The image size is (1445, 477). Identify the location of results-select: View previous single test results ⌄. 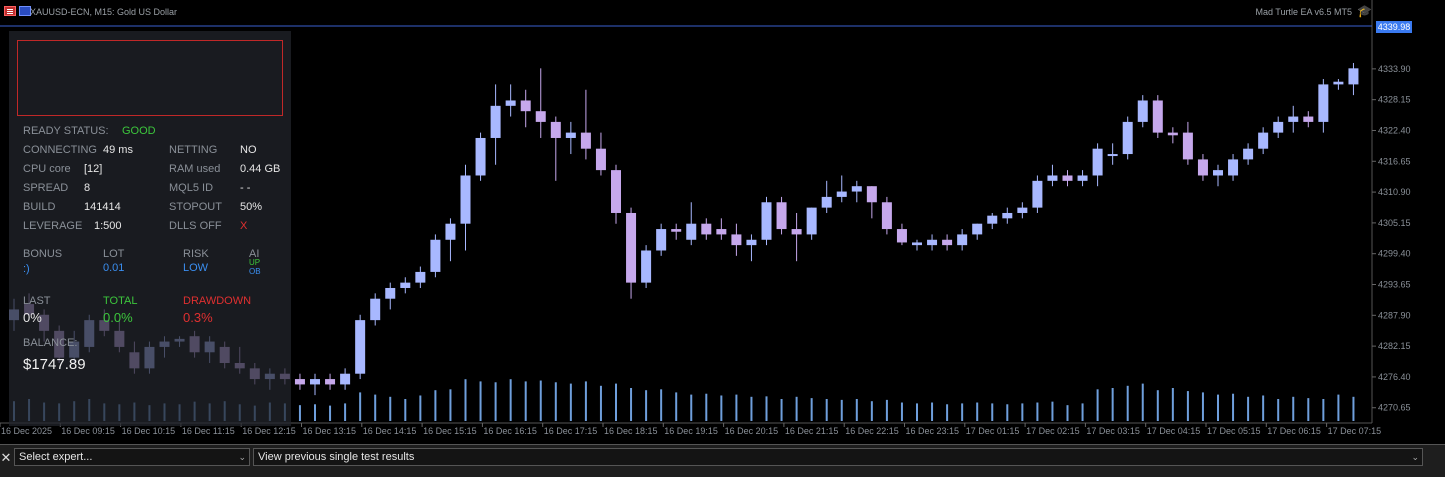
(838, 457).